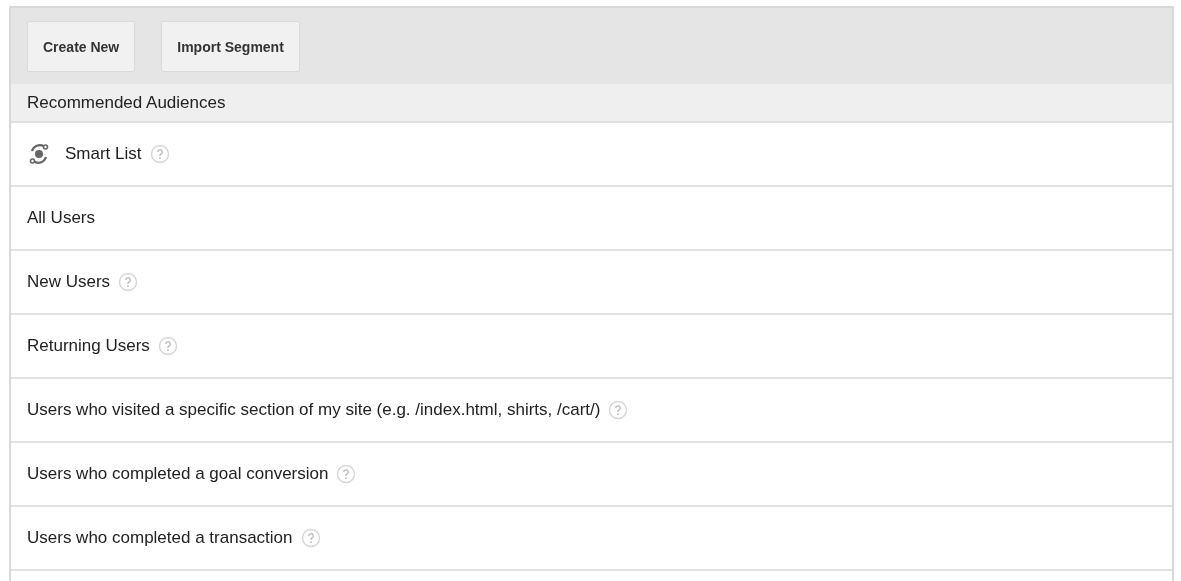 This screenshot has width=1181, height=581. What do you see at coordinates (88, 346) in the screenshot?
I see `audience-label: Returning Users` at bounding box center [88, 346].